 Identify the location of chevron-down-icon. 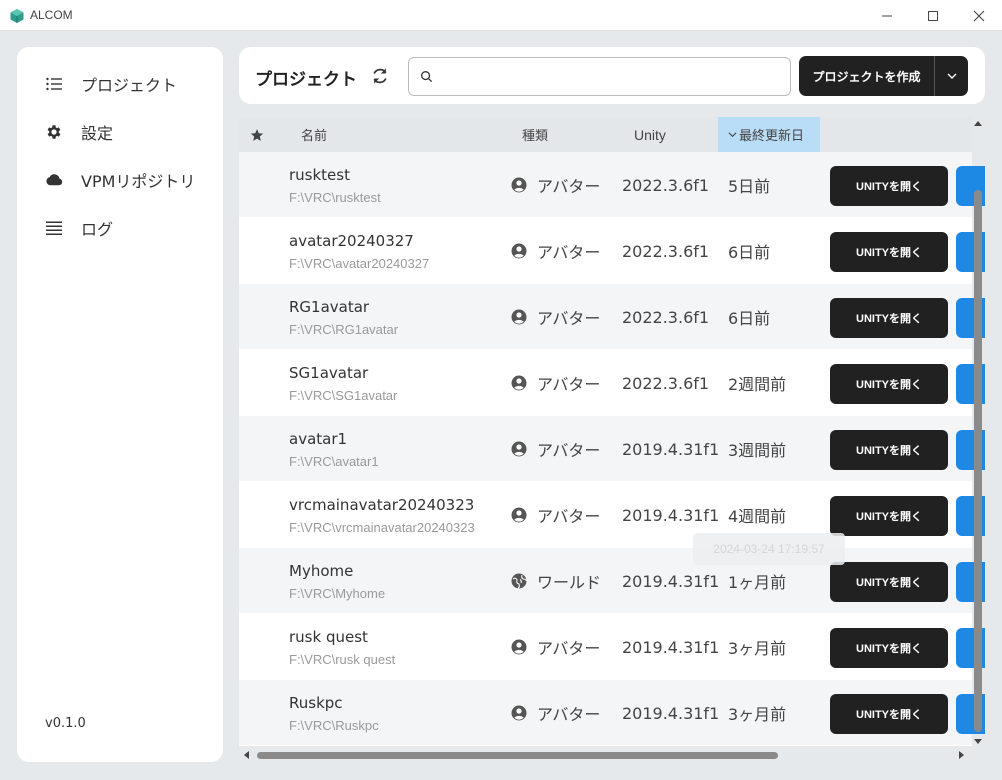
(951, 76).